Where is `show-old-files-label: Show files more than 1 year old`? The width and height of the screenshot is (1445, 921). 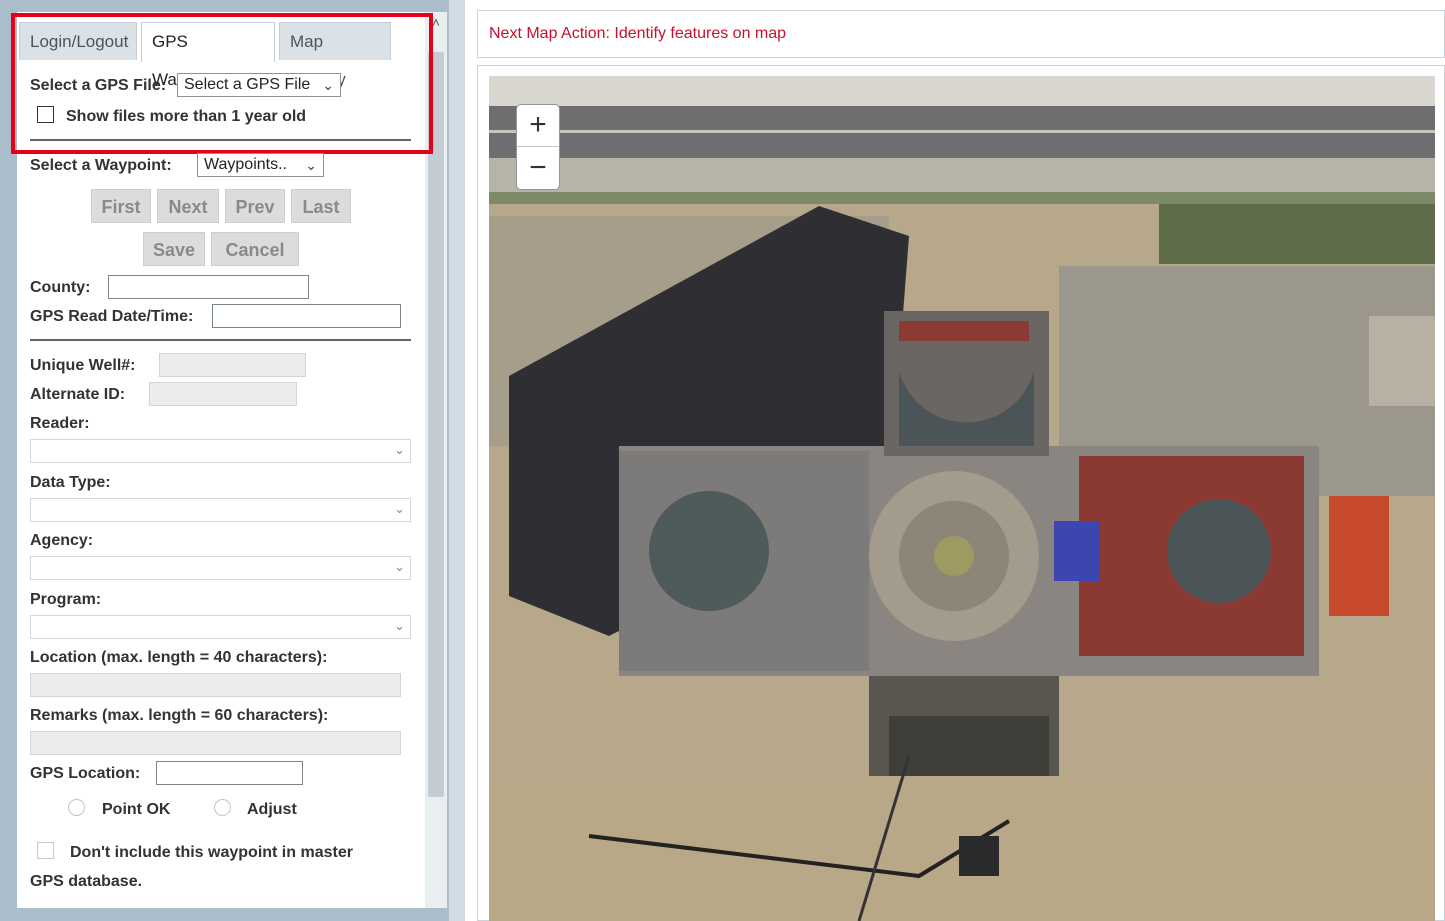 show-old-files-label: Show files more than 1 year old is located at coordinates (186, 116).